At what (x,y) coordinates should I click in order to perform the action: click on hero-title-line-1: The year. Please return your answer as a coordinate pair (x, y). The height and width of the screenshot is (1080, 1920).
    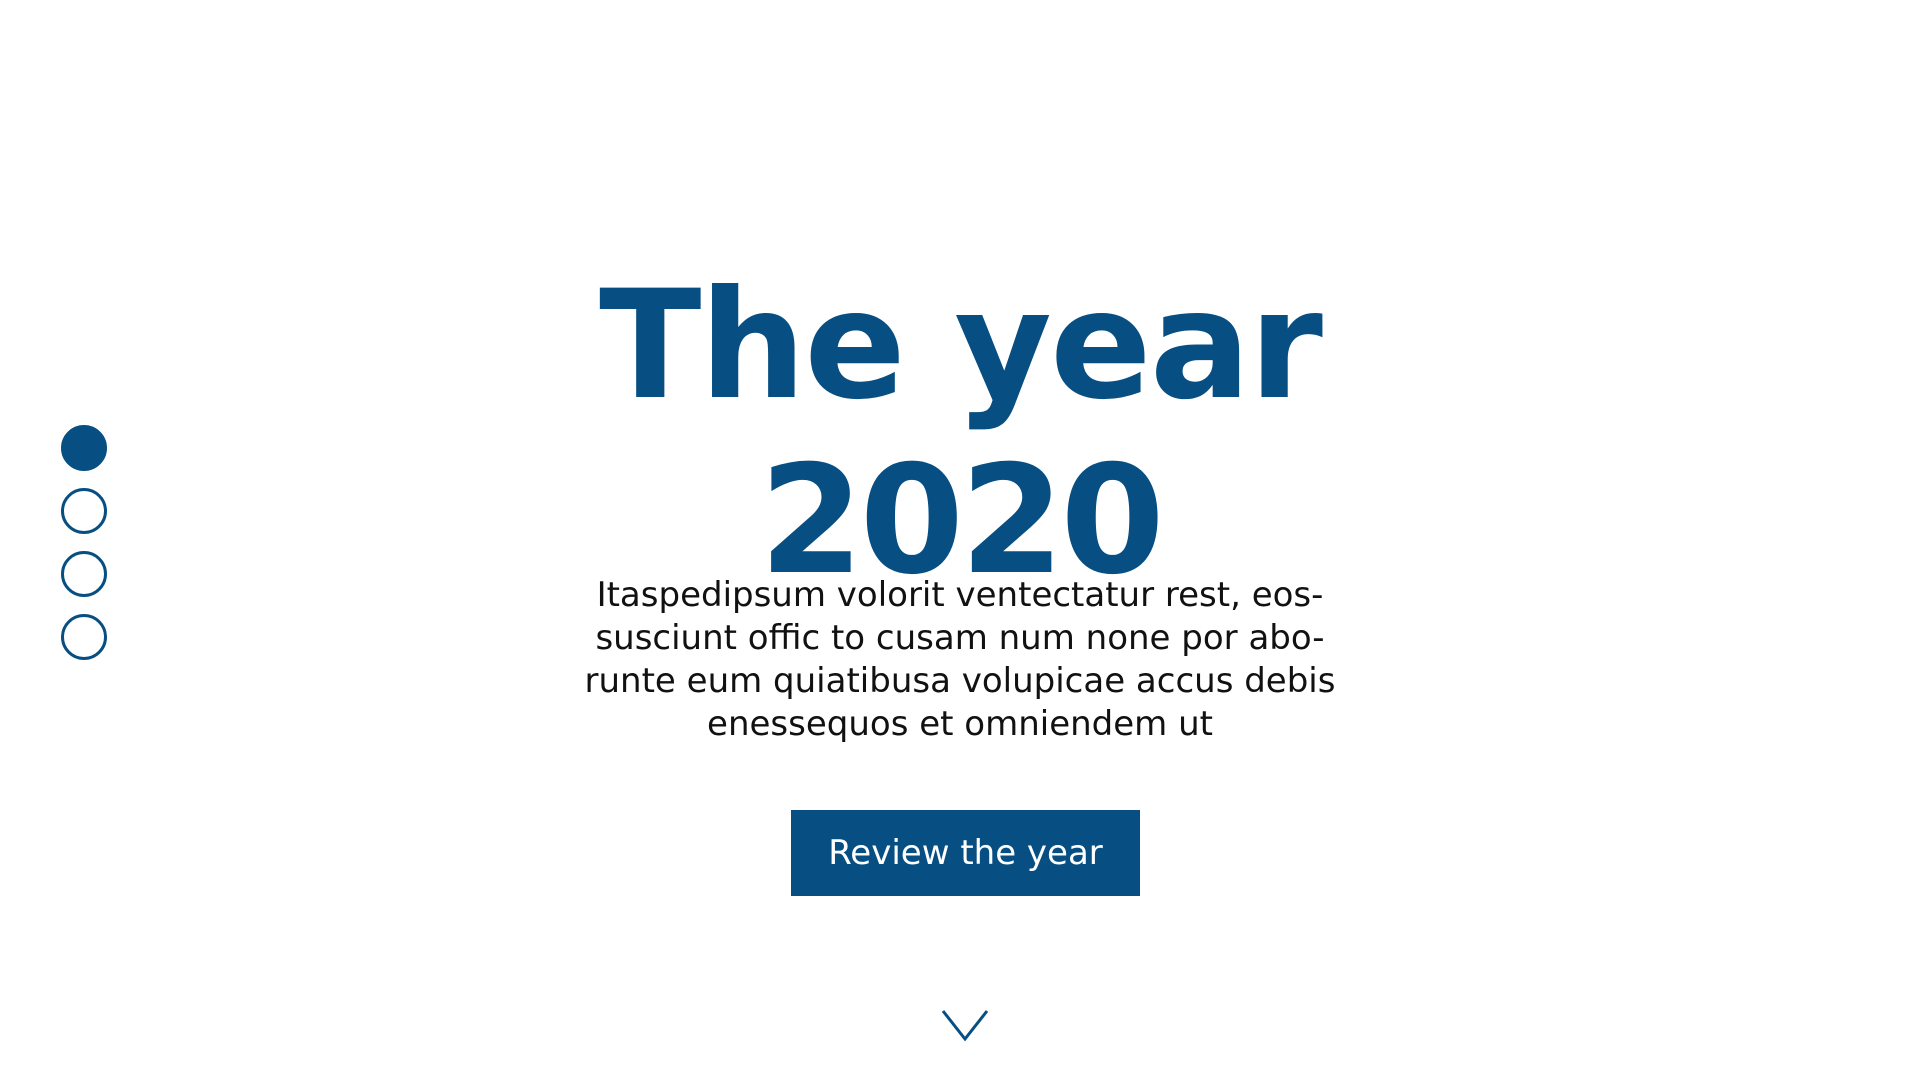
    Looking at the image, I should click on (961, 345).